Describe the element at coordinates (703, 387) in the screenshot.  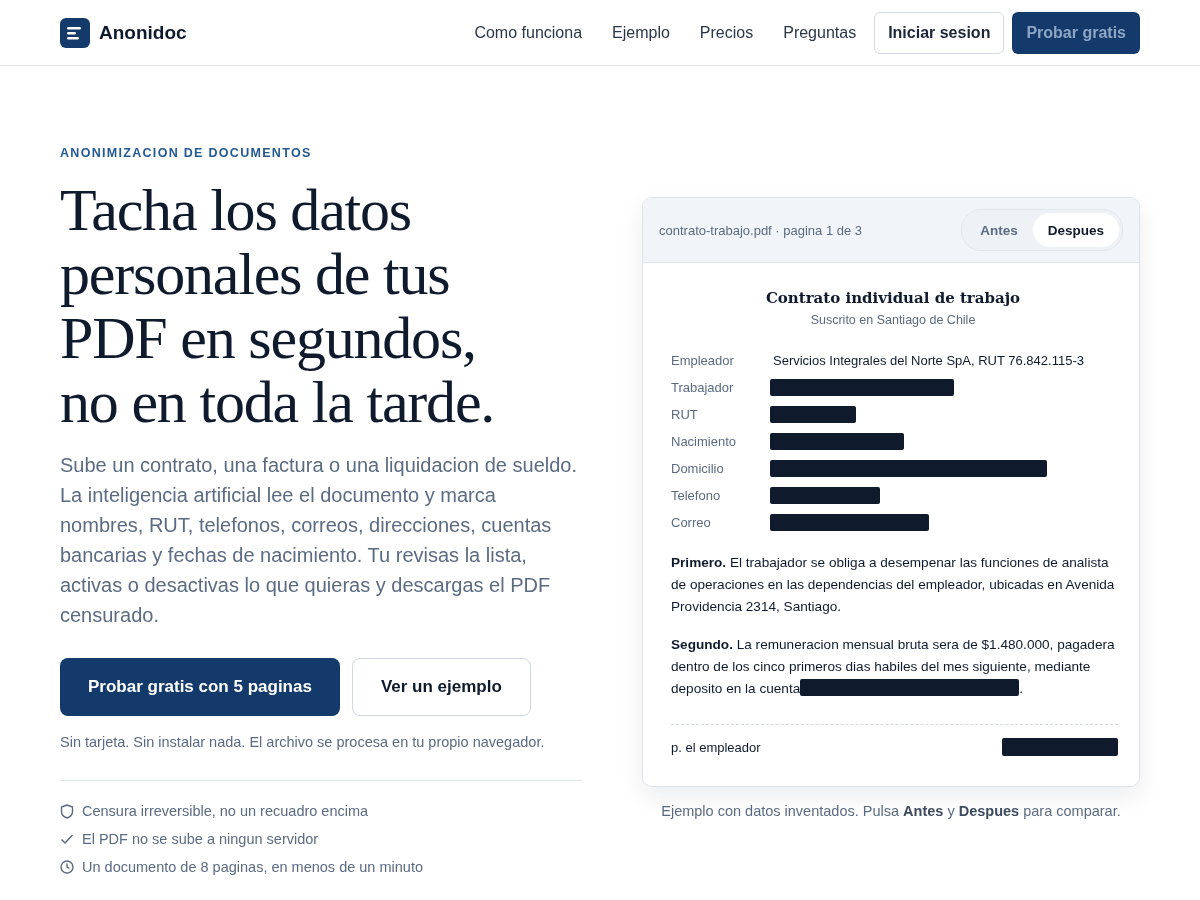
I see `field-label: Trabajador` at that location.